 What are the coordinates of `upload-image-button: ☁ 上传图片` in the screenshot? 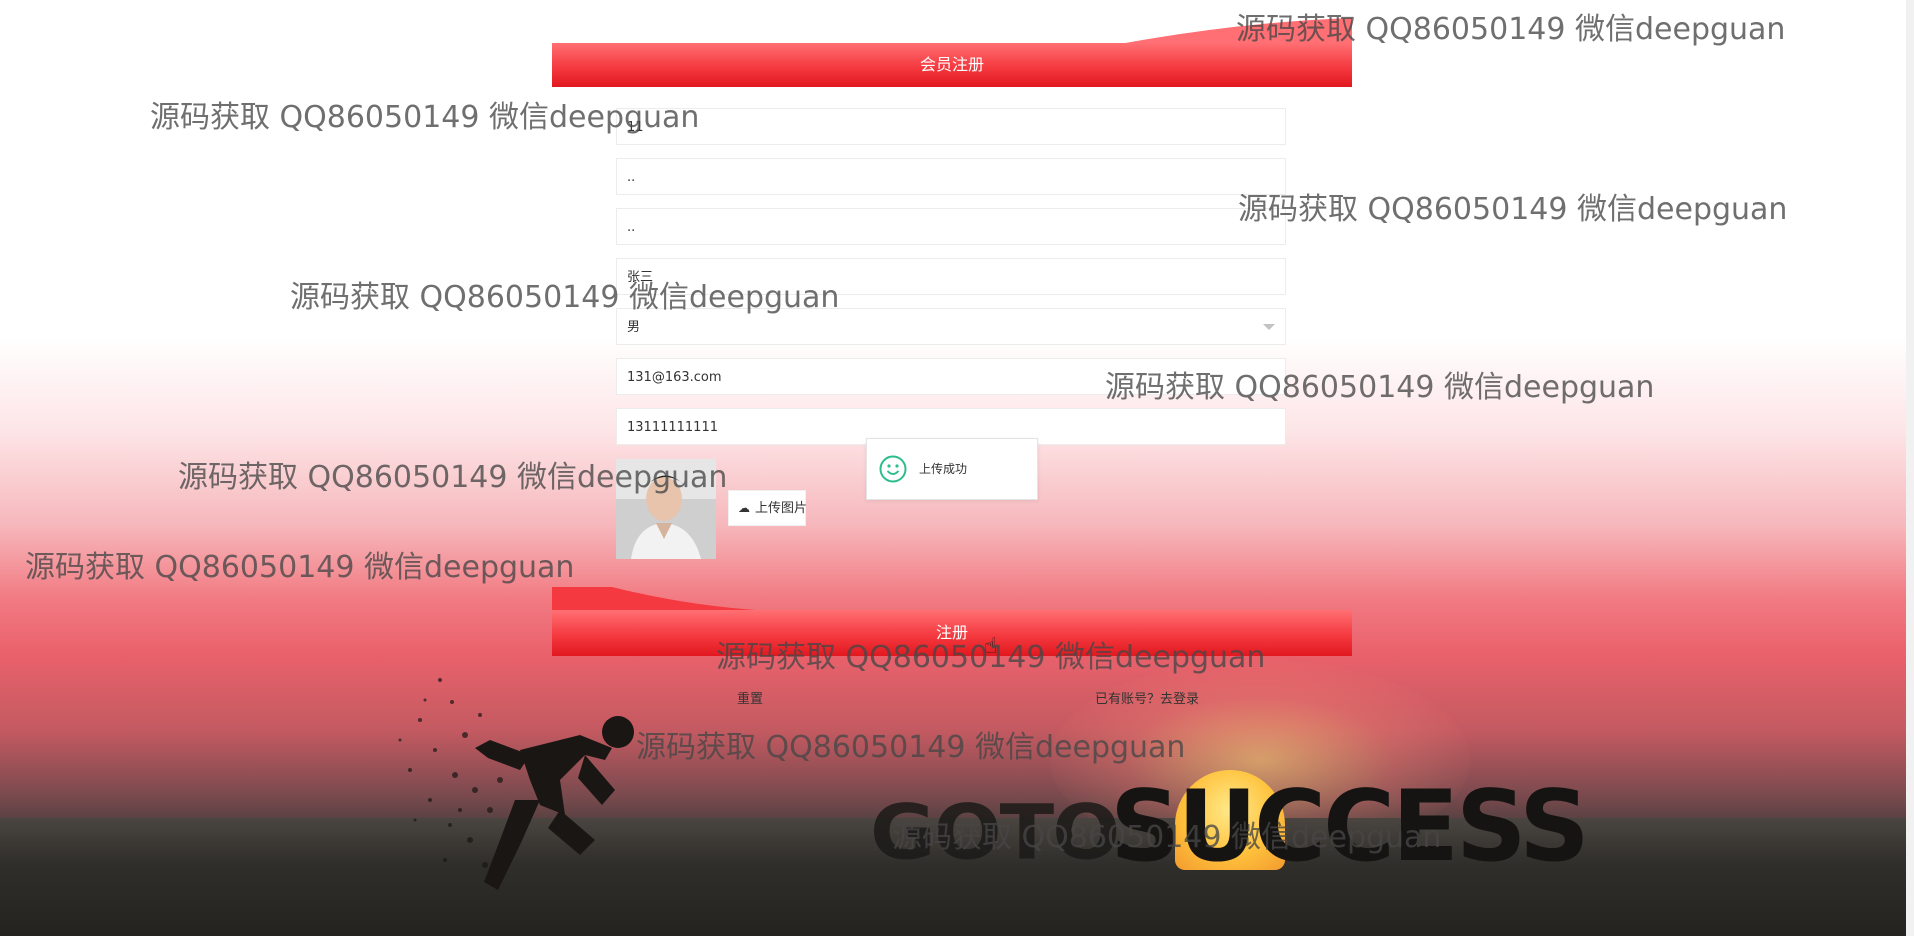 It's located at (768, 508).